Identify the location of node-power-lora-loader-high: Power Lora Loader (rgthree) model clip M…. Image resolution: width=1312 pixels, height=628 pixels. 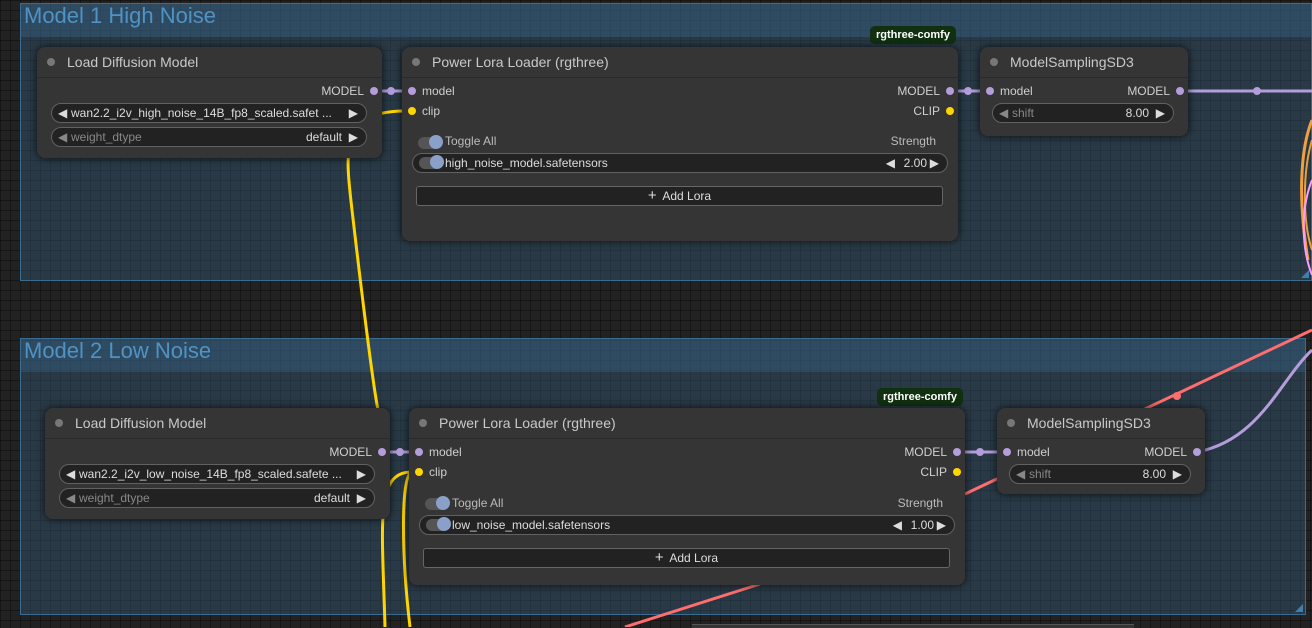
(680, 144).